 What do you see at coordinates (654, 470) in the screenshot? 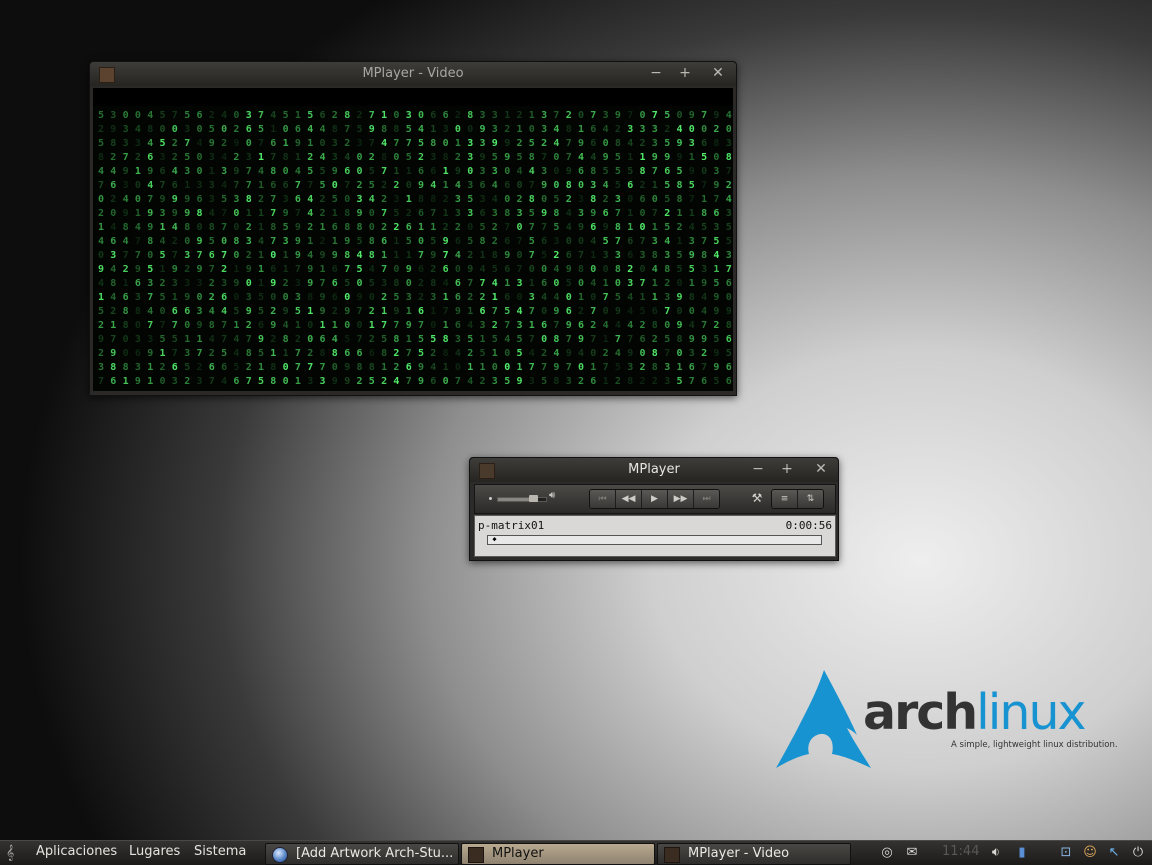
I see `mplayer-titlebar: MPlayer − + ✕` at bounding box center [654, 470].